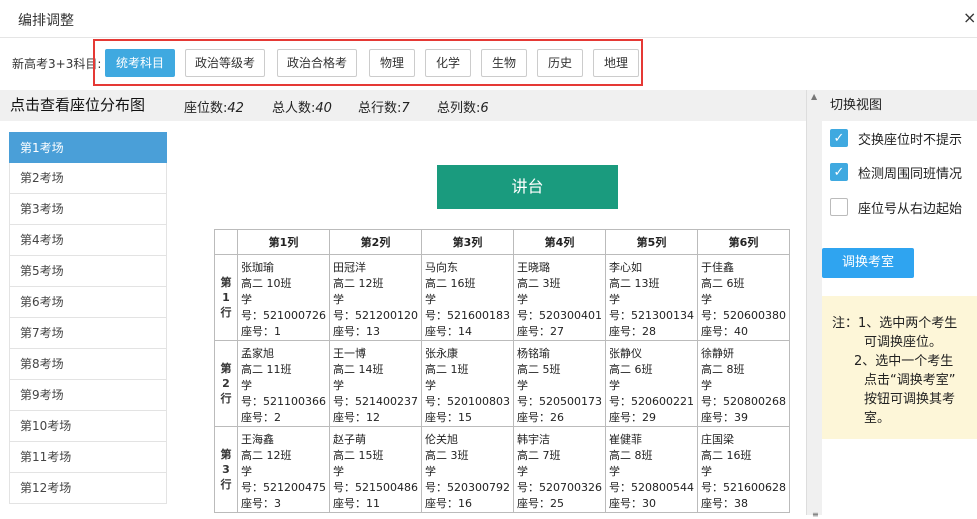 This screenshot has height=519, width=977. What do you see at coordinates (257, 439) in the screenshot?
I see `student-name: 王海鑫` at bounding box center [257, 439].